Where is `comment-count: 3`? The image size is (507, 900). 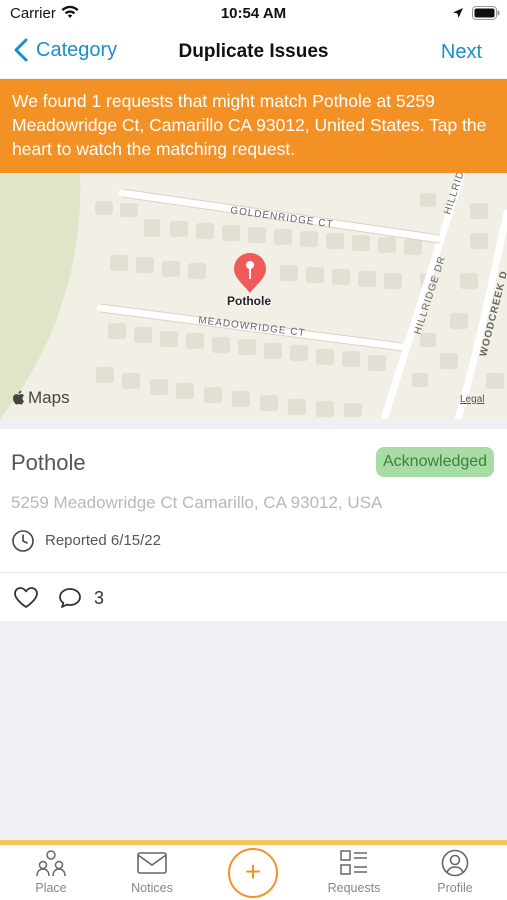
comment-count: 3 is located at coordinates (99, 598).